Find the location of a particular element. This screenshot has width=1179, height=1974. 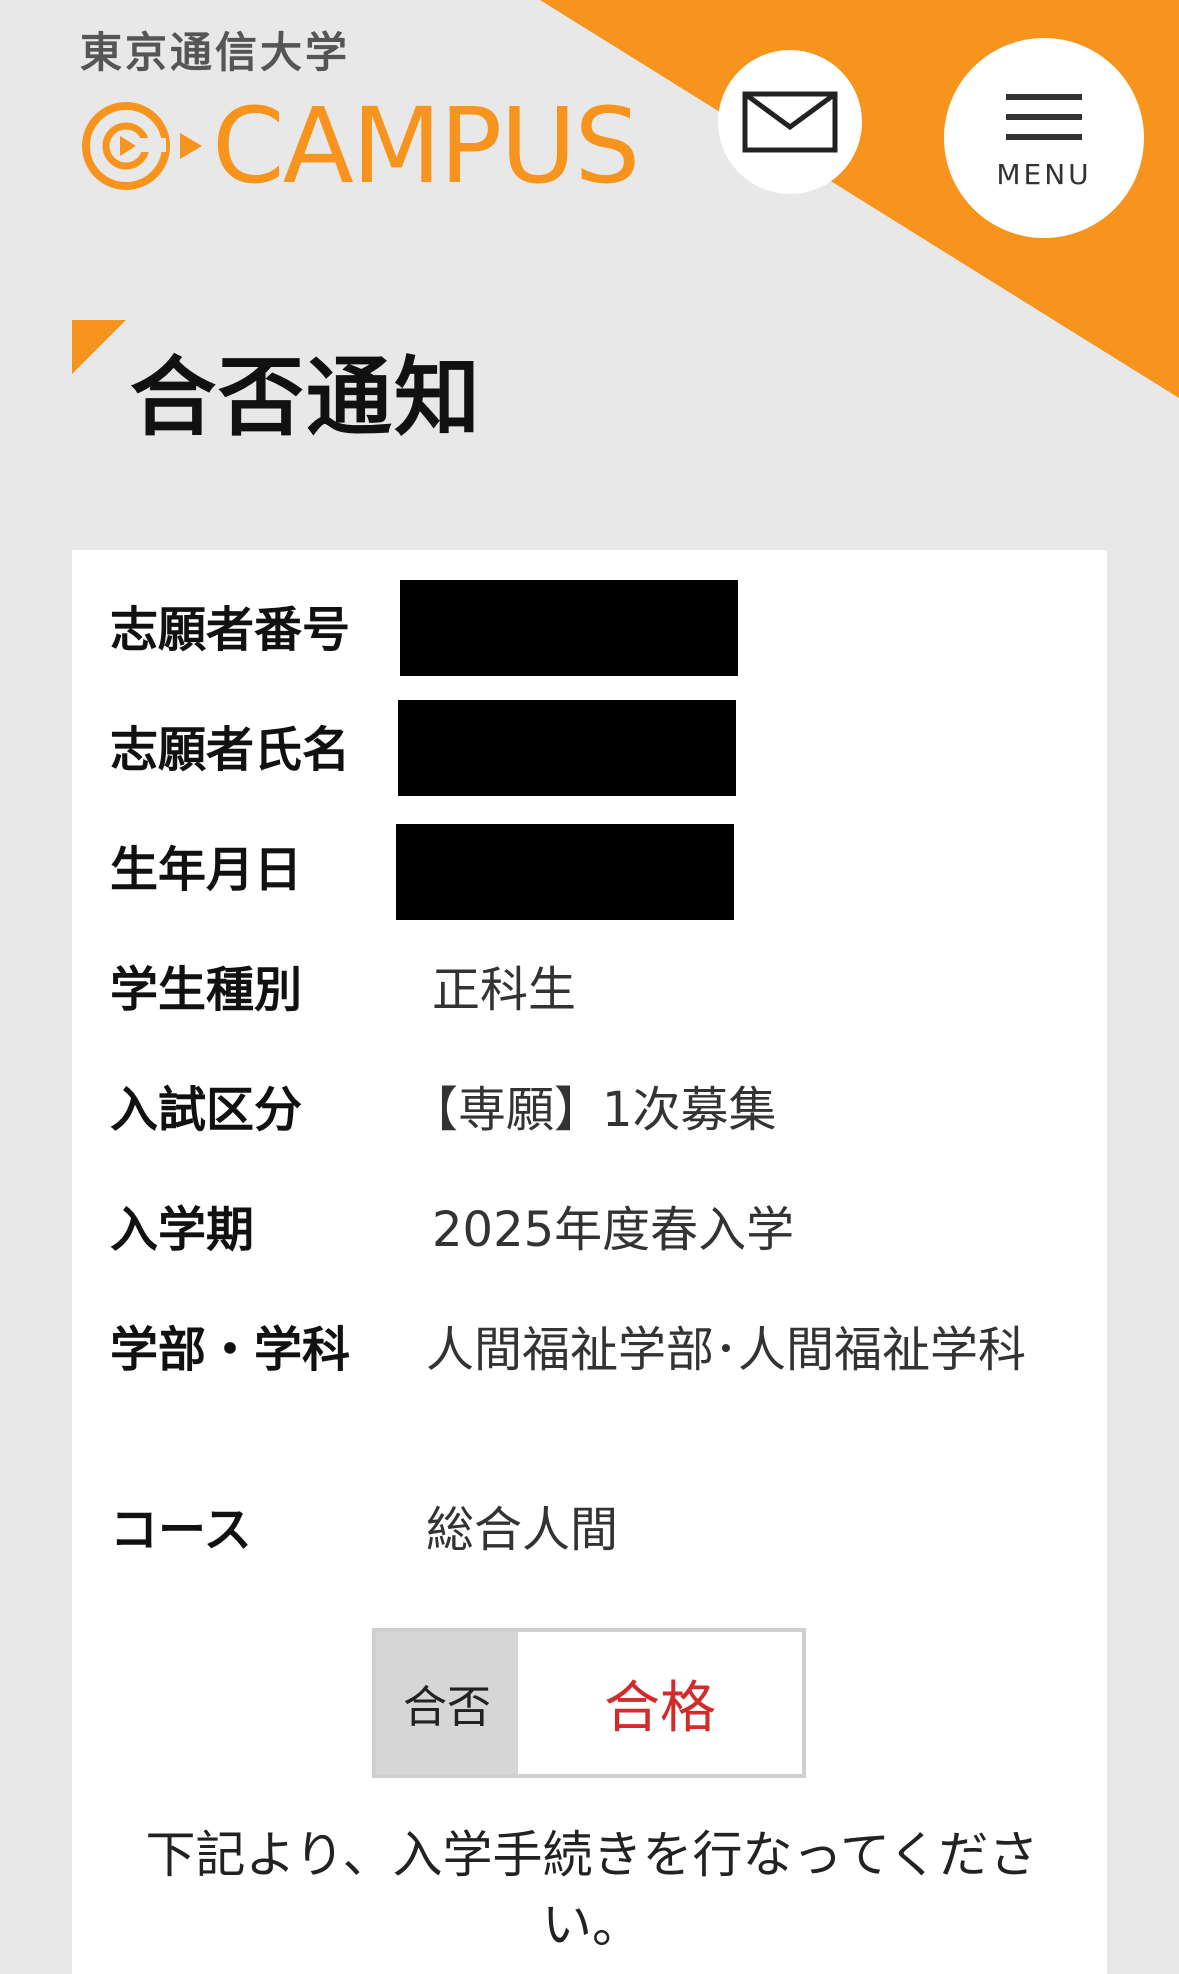

detail-value: 【専願】1次募集 is located at coordinates (593, 1110).